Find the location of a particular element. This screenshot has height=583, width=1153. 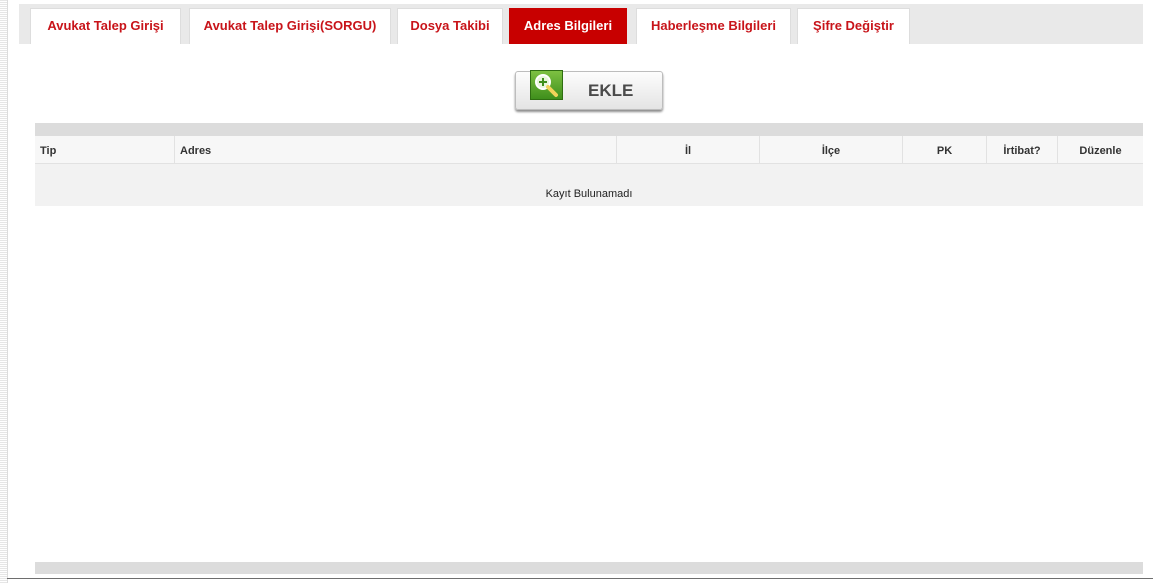

add-button: EKLE is located at coordinates (589, 90).